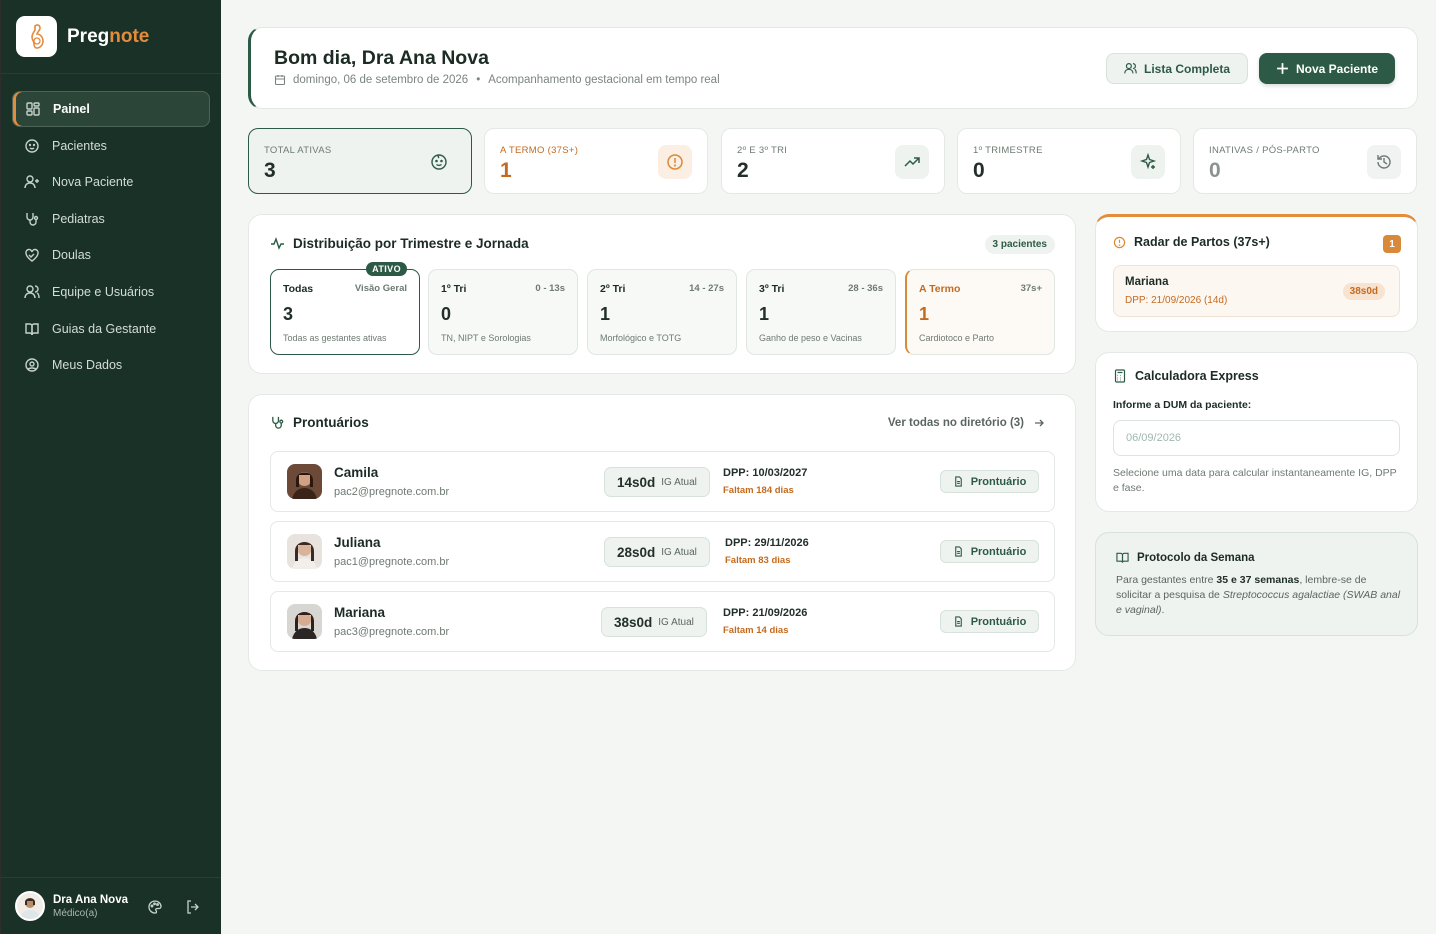  I want to click on stat-value: 3, so click(270, 170).